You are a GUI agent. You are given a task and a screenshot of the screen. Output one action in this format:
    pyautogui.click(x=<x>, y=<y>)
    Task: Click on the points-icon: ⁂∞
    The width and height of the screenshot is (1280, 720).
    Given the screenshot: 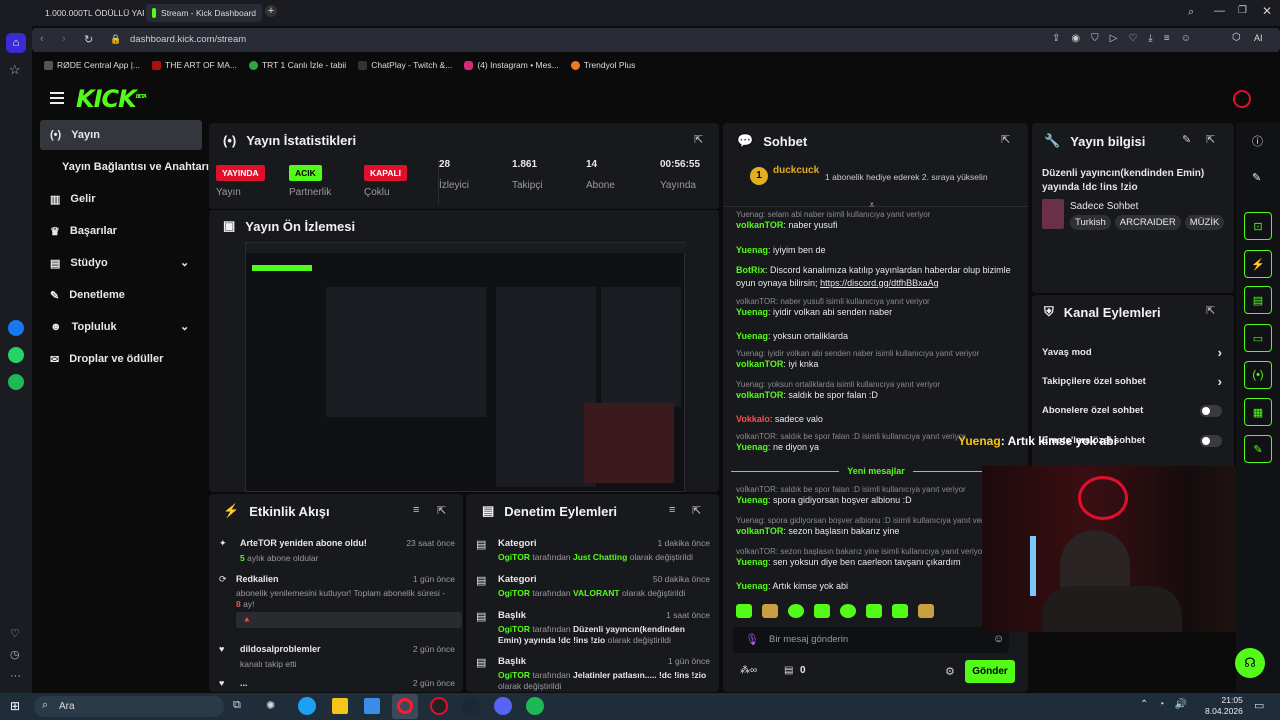 What is the action you would take?
    pyautogui.click(x=748, y=670)
    